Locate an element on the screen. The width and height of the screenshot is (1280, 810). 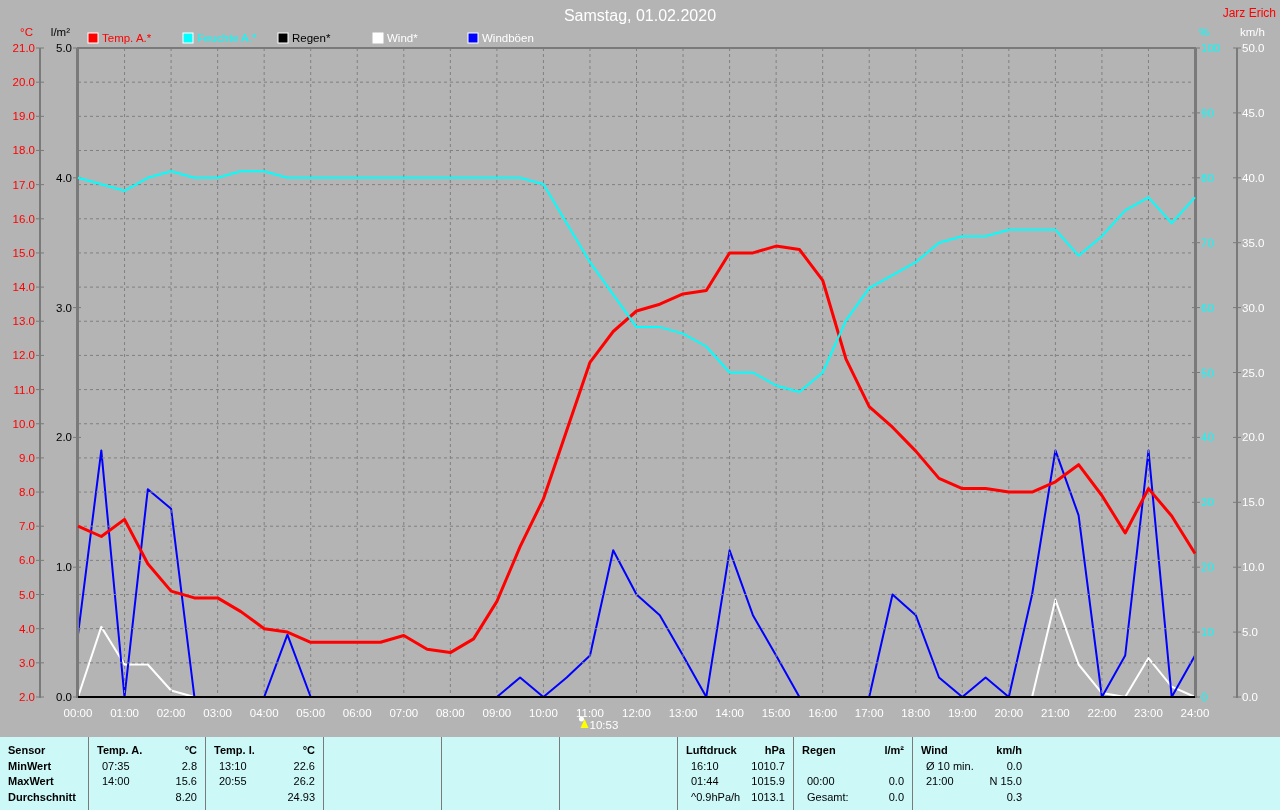
x-tick-label: 01:00 is located at coordinates (124, 713).